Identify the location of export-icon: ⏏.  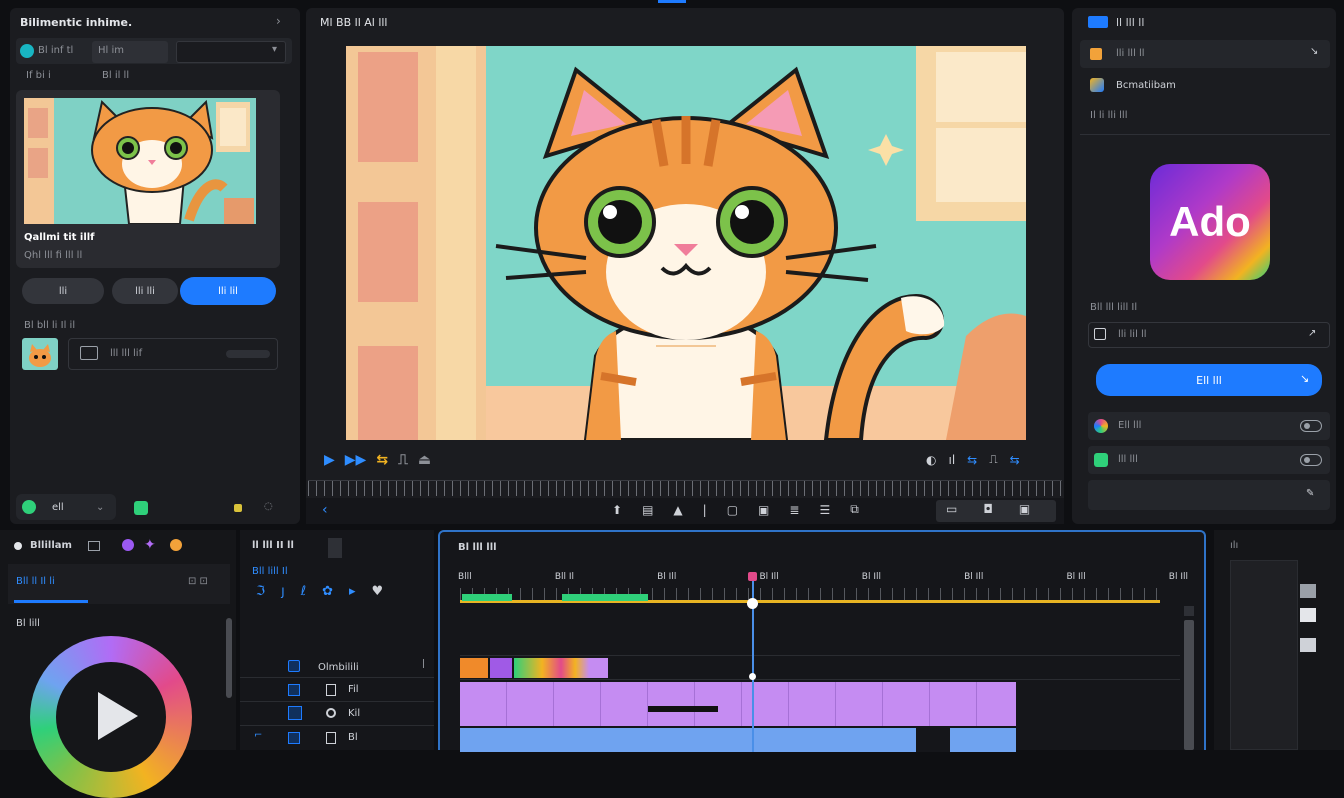
(424, 460).